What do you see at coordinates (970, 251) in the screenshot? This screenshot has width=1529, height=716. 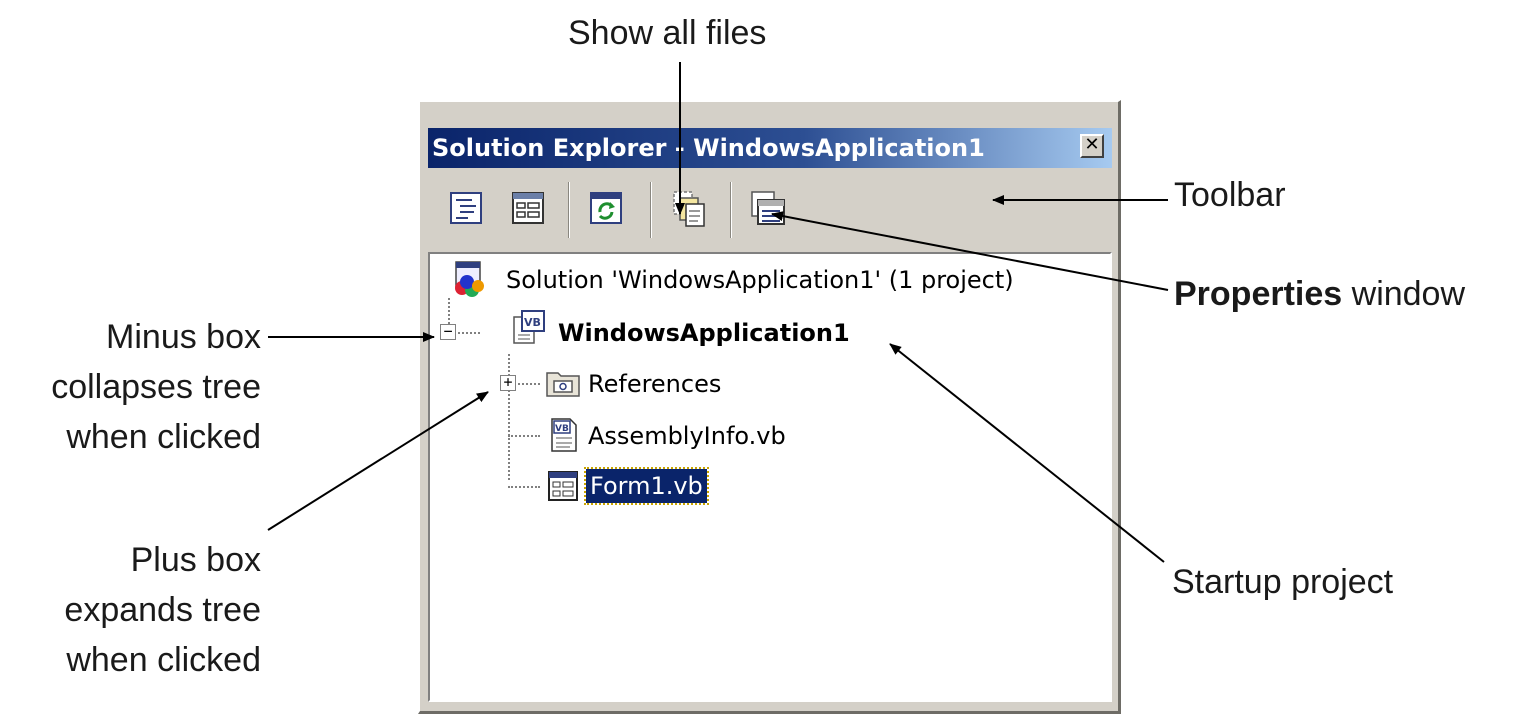 I see `arrow-properties-window` at bounding box center [970, 251].